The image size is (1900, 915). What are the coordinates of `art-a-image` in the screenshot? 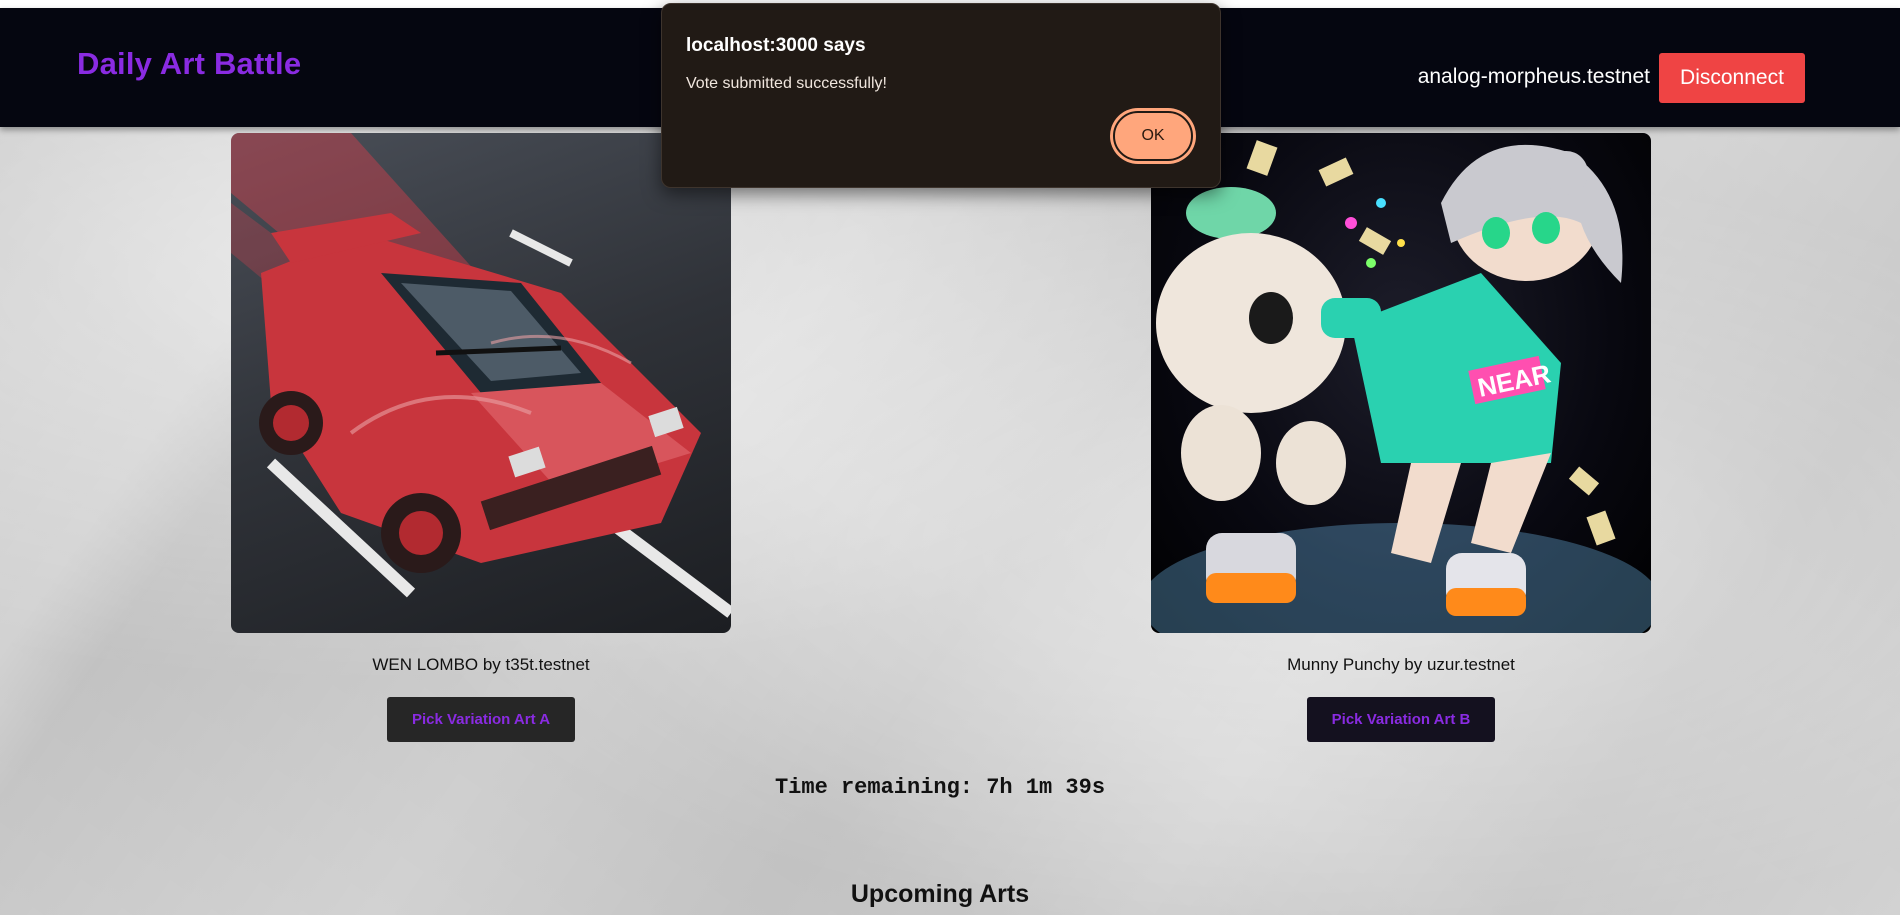 It's located at (481, 383).